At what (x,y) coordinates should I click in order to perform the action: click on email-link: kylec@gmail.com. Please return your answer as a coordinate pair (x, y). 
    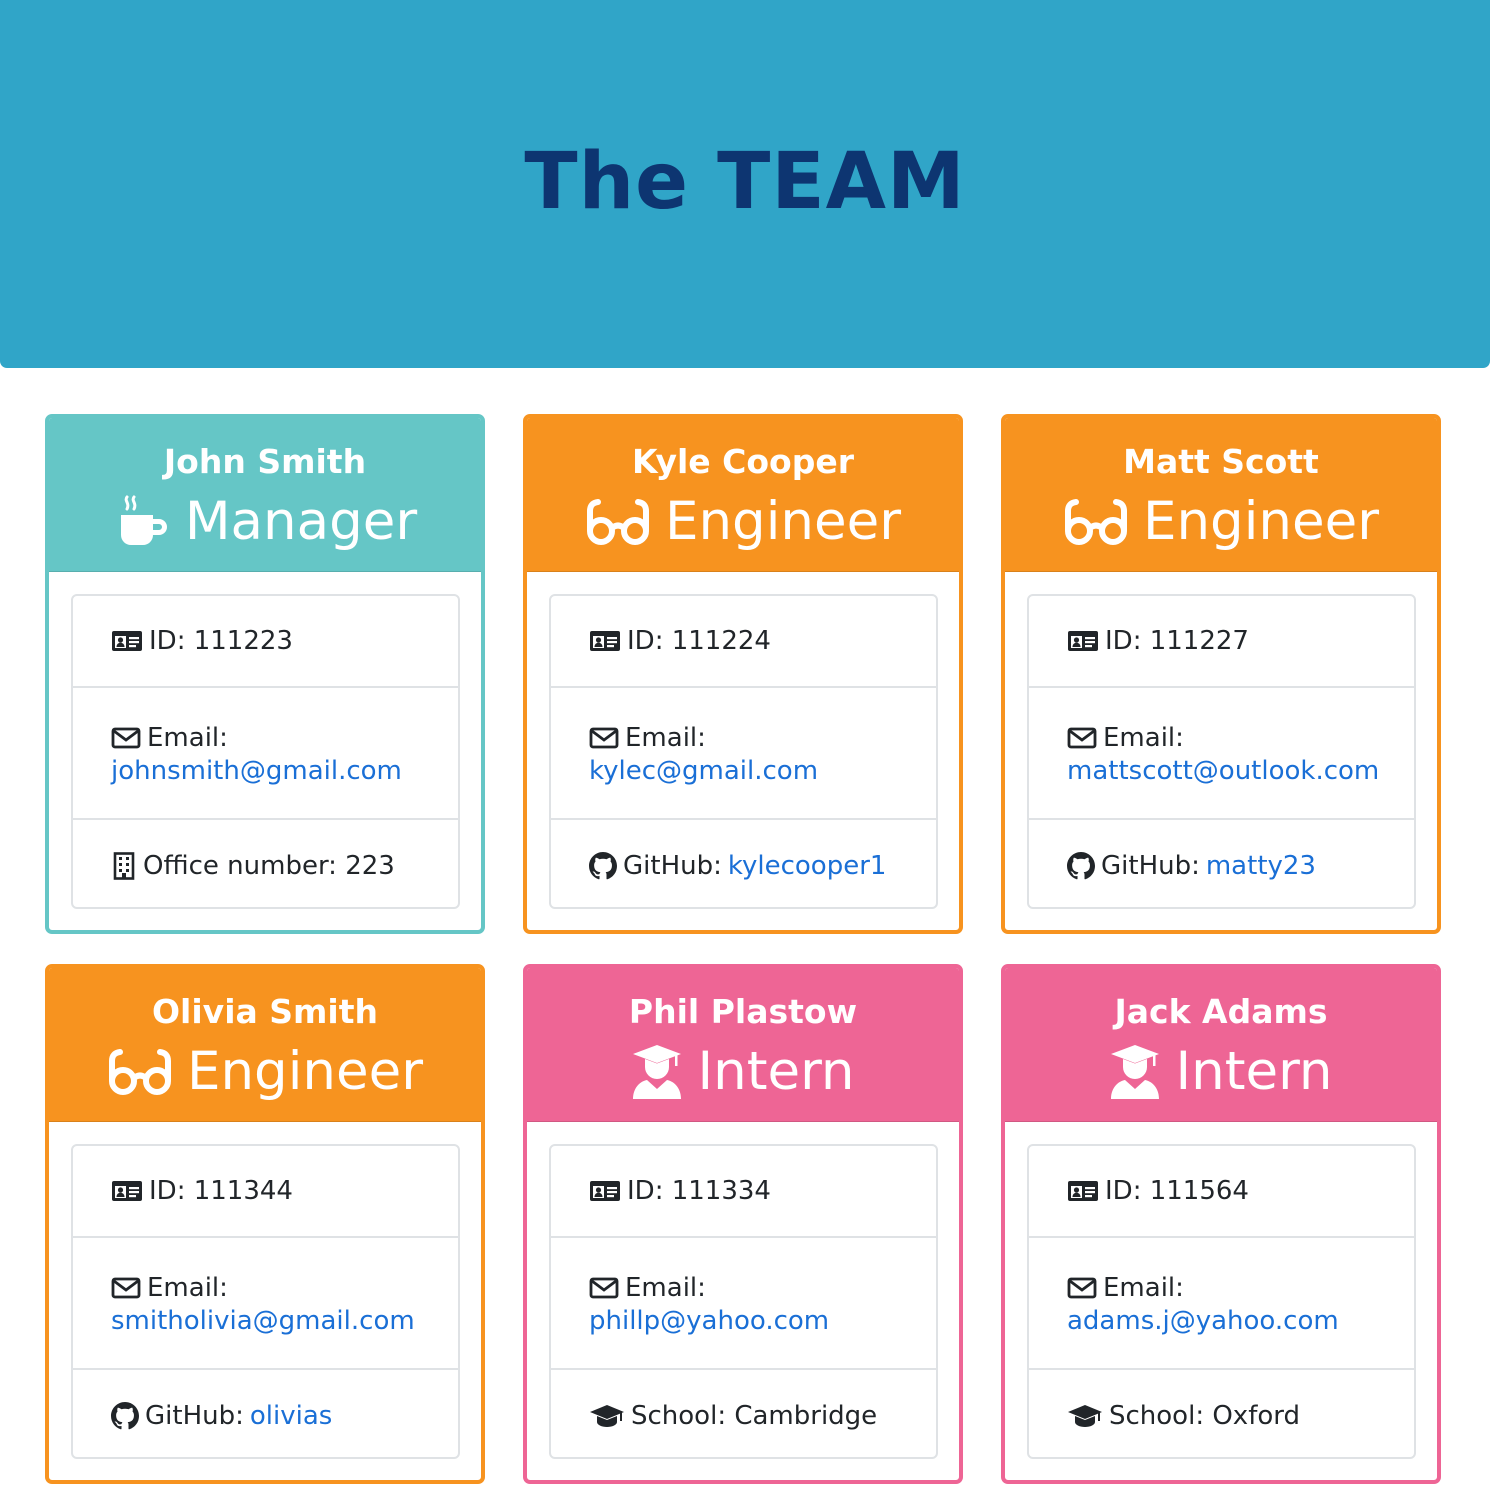
    Looking at the image, I should click on (743, 771).